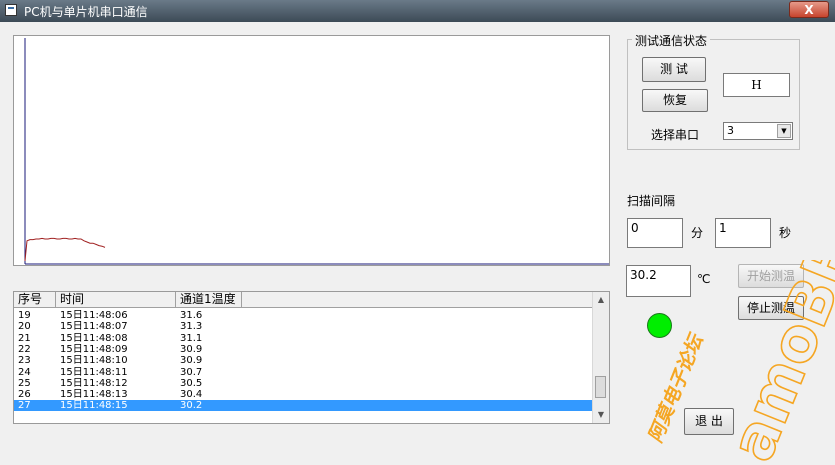 The height and width of the screenshot is (465, 835). Describe the element at coordinates (756, 85) in the screenshot. I see `status-field: H` at that location.